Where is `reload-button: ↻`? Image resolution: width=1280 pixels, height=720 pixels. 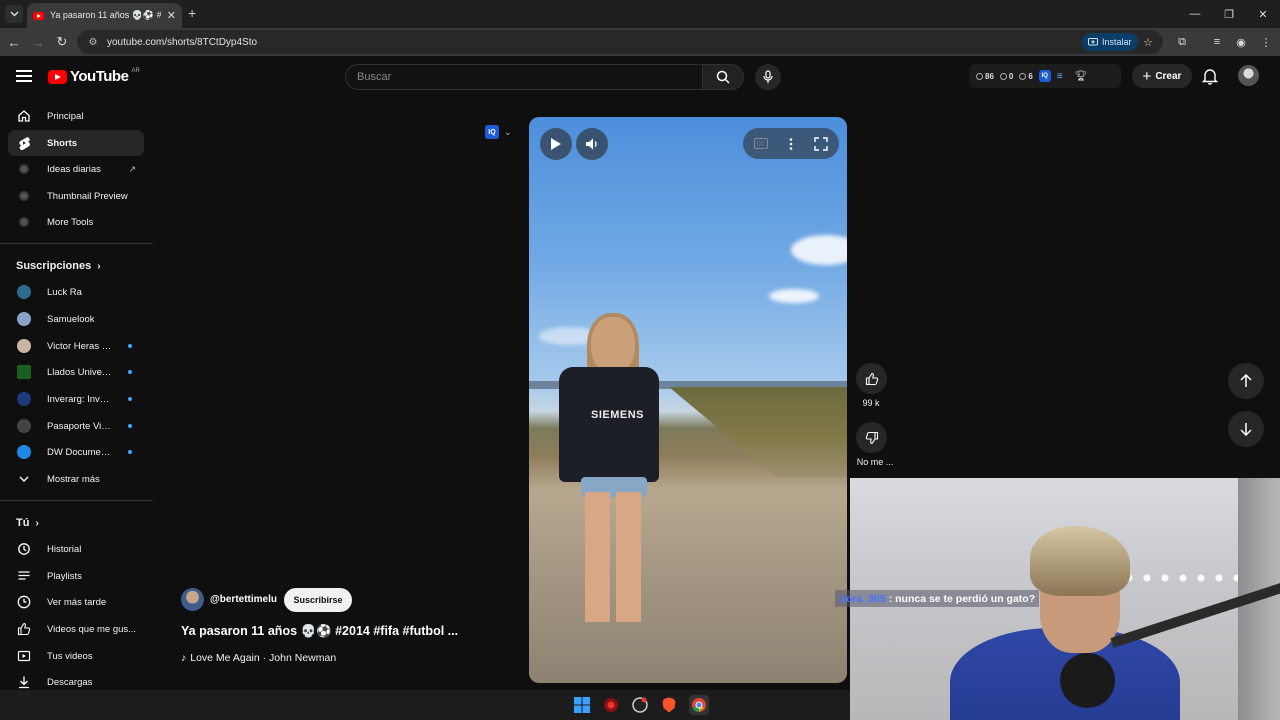
reload-button: ↻ is located at coordinates (62, 42).